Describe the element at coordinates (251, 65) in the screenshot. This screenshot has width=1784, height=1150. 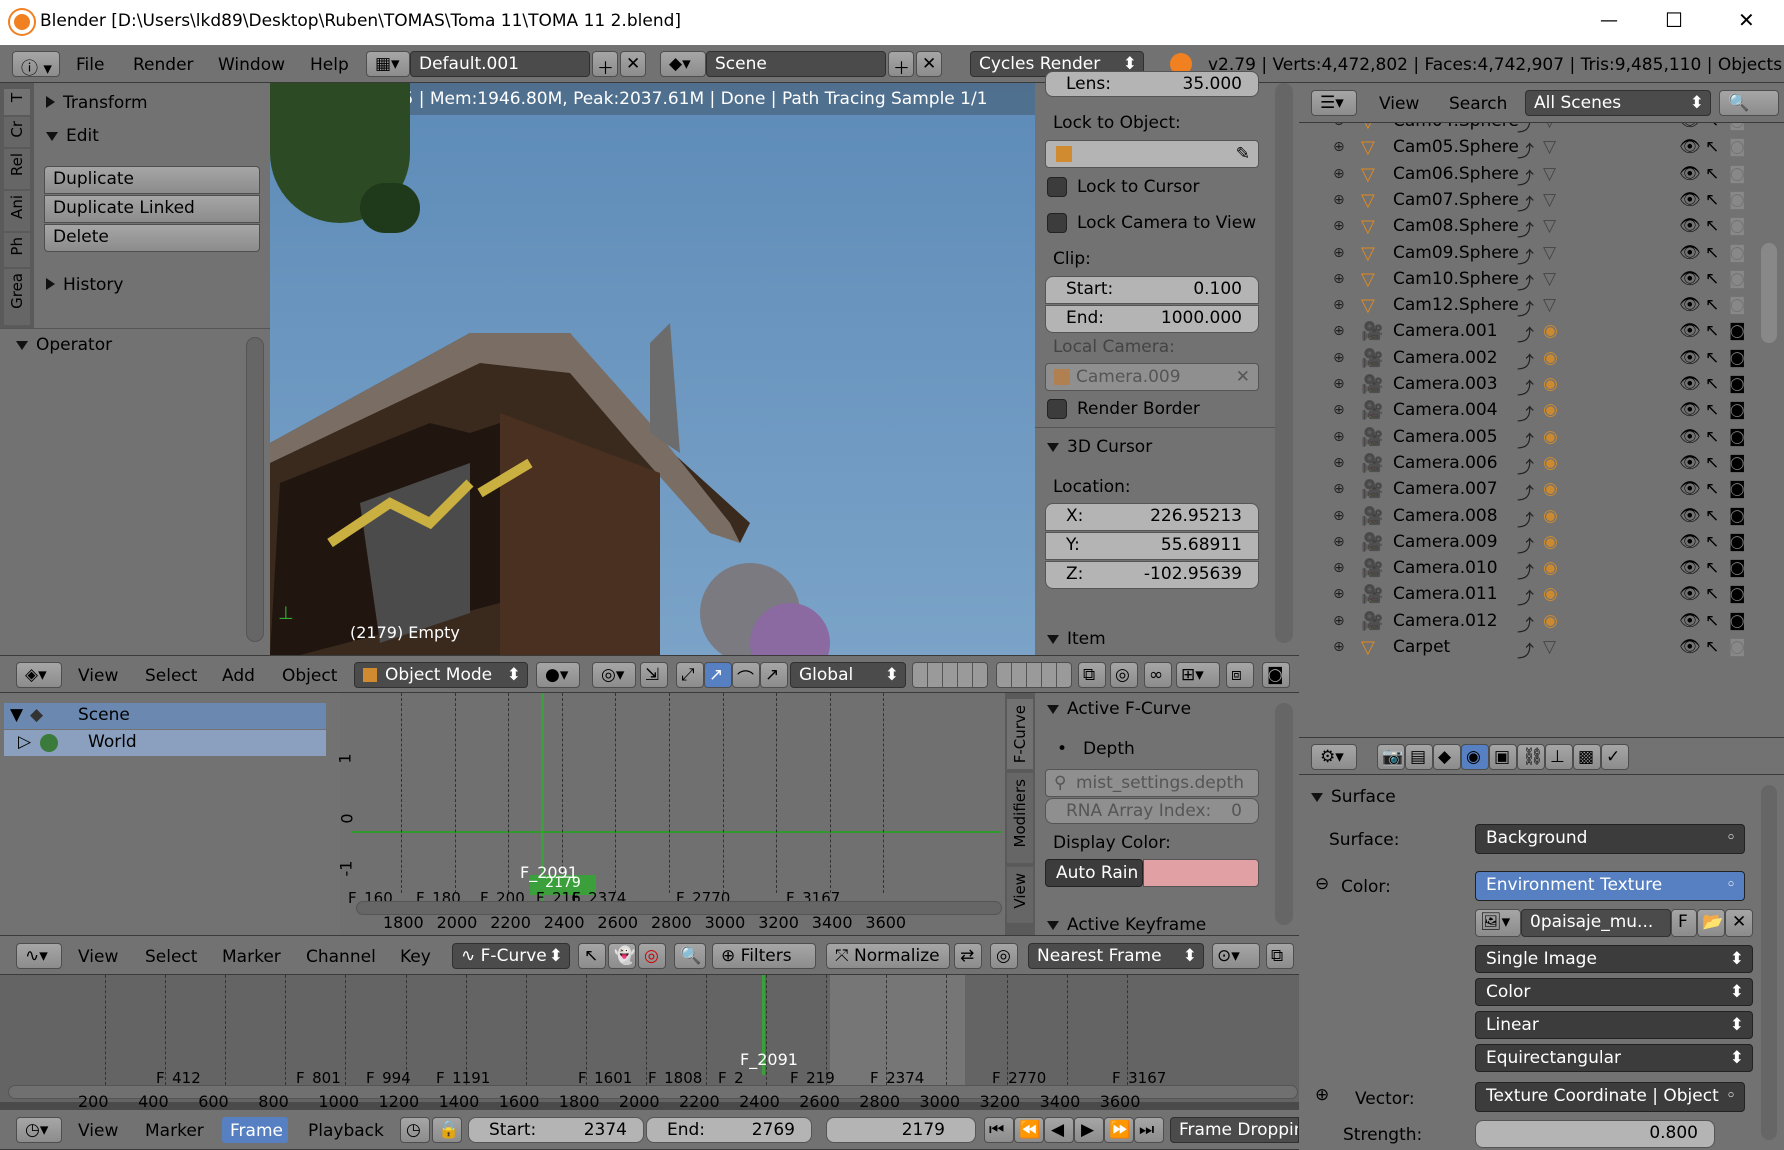
I see `menu-window: Window` at that location.